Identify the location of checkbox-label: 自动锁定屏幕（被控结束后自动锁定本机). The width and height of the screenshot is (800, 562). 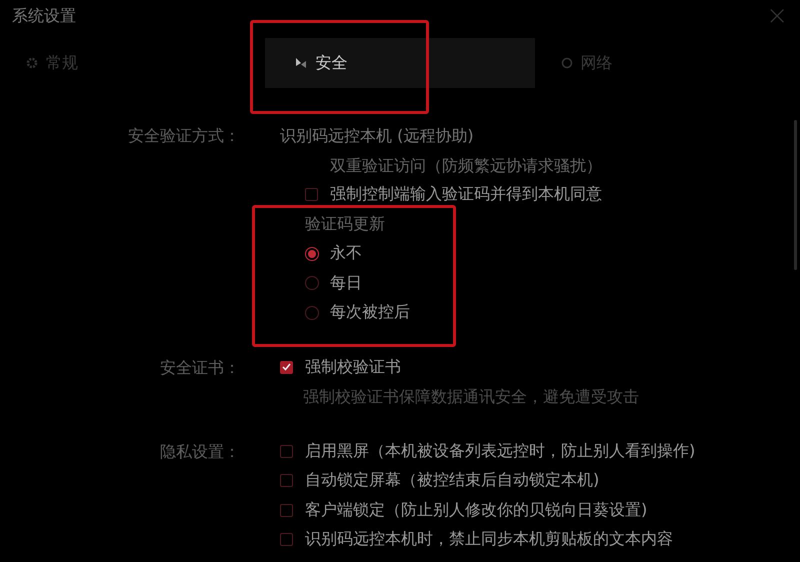
(452, 481).